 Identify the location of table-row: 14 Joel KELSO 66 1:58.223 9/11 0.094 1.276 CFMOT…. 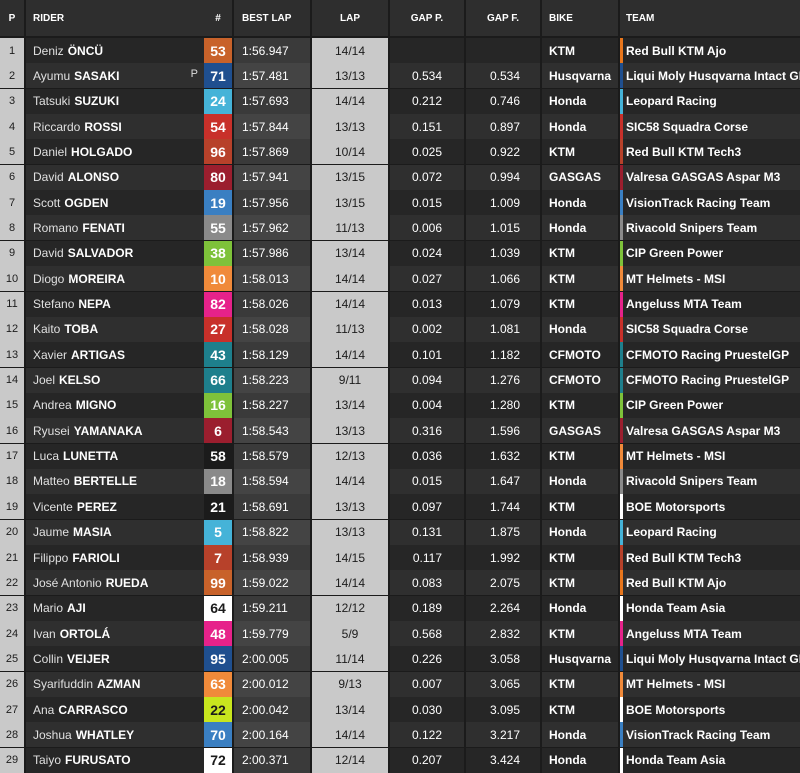
(400, 380).